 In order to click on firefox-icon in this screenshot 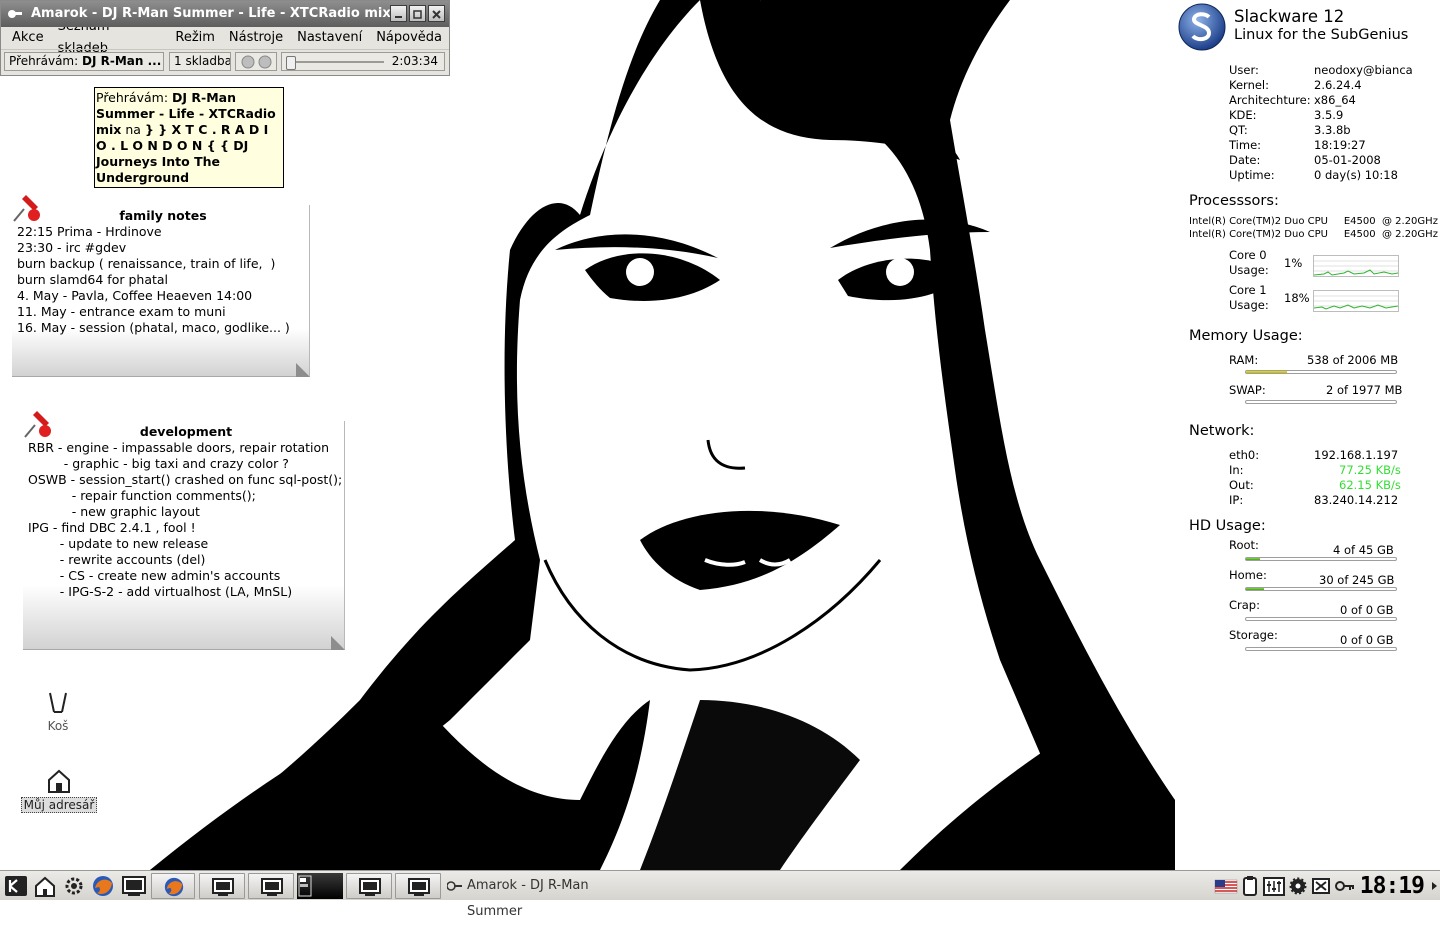, I will do `click(103, 886)`.